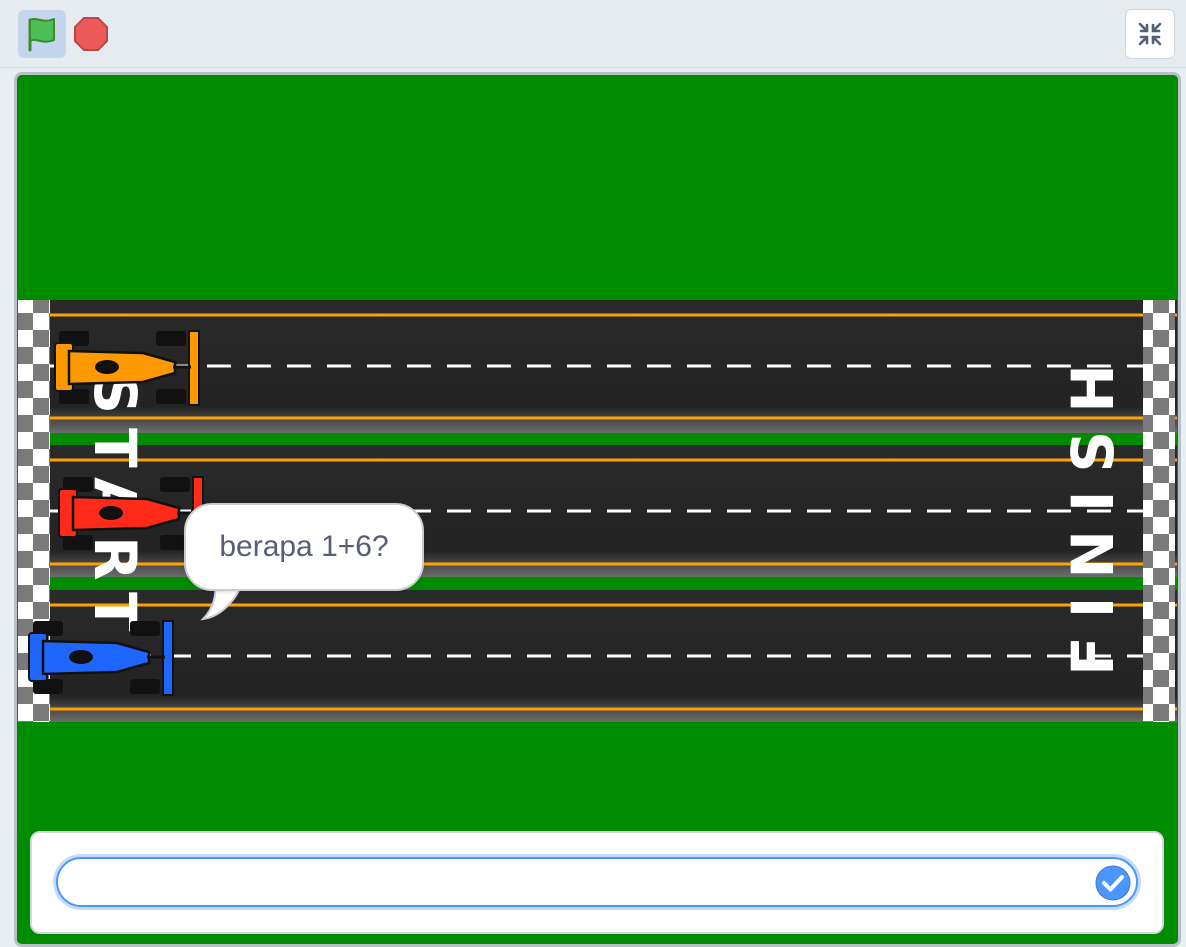 The width and height of the screenshot is (1186, 947). I want to click on answer-input, so click(597, 882).